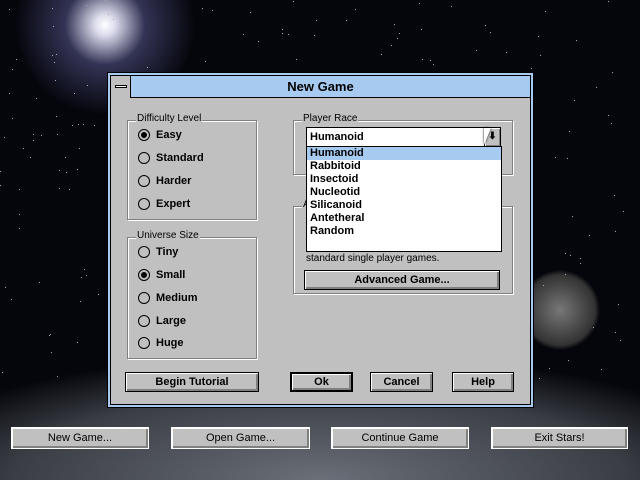 This screenshot has height=480, width=640. What do you see at coordinates (168, 235) in the screenshot?
I see `universe-size-label: Universe Size` at bounding box center [168, 235].